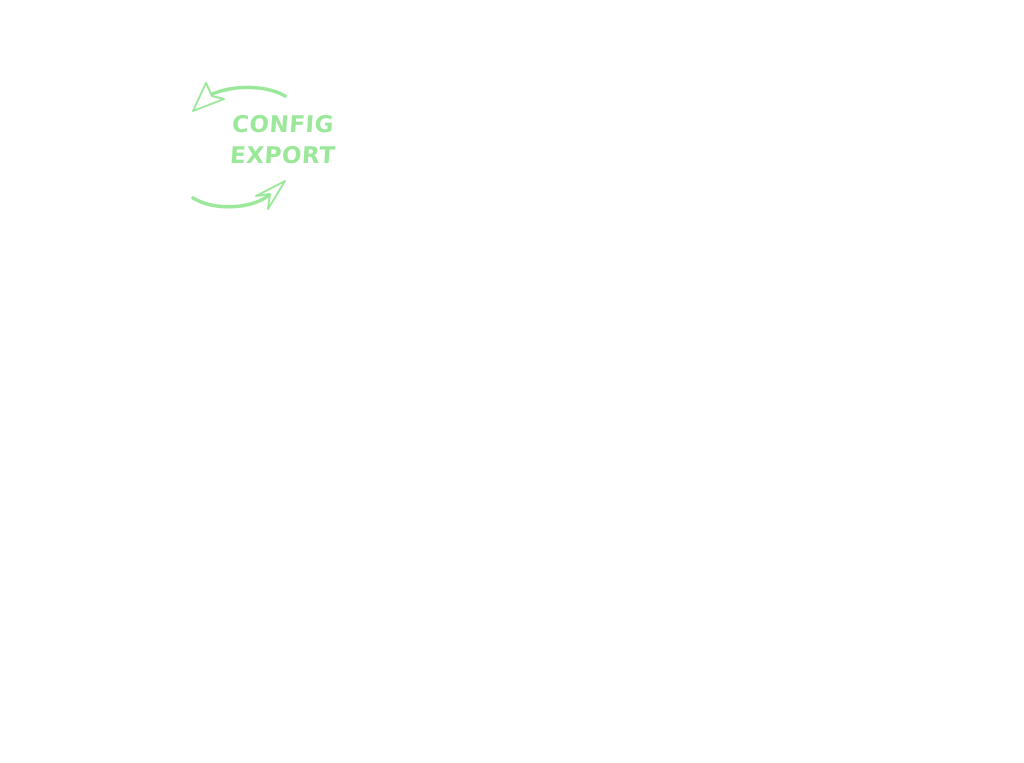 The width and height of the screenshot is (1024, 763). Describe the element at coordinates (270, 195) in the screenshot. I see `bottom-arrowhead` at that location.